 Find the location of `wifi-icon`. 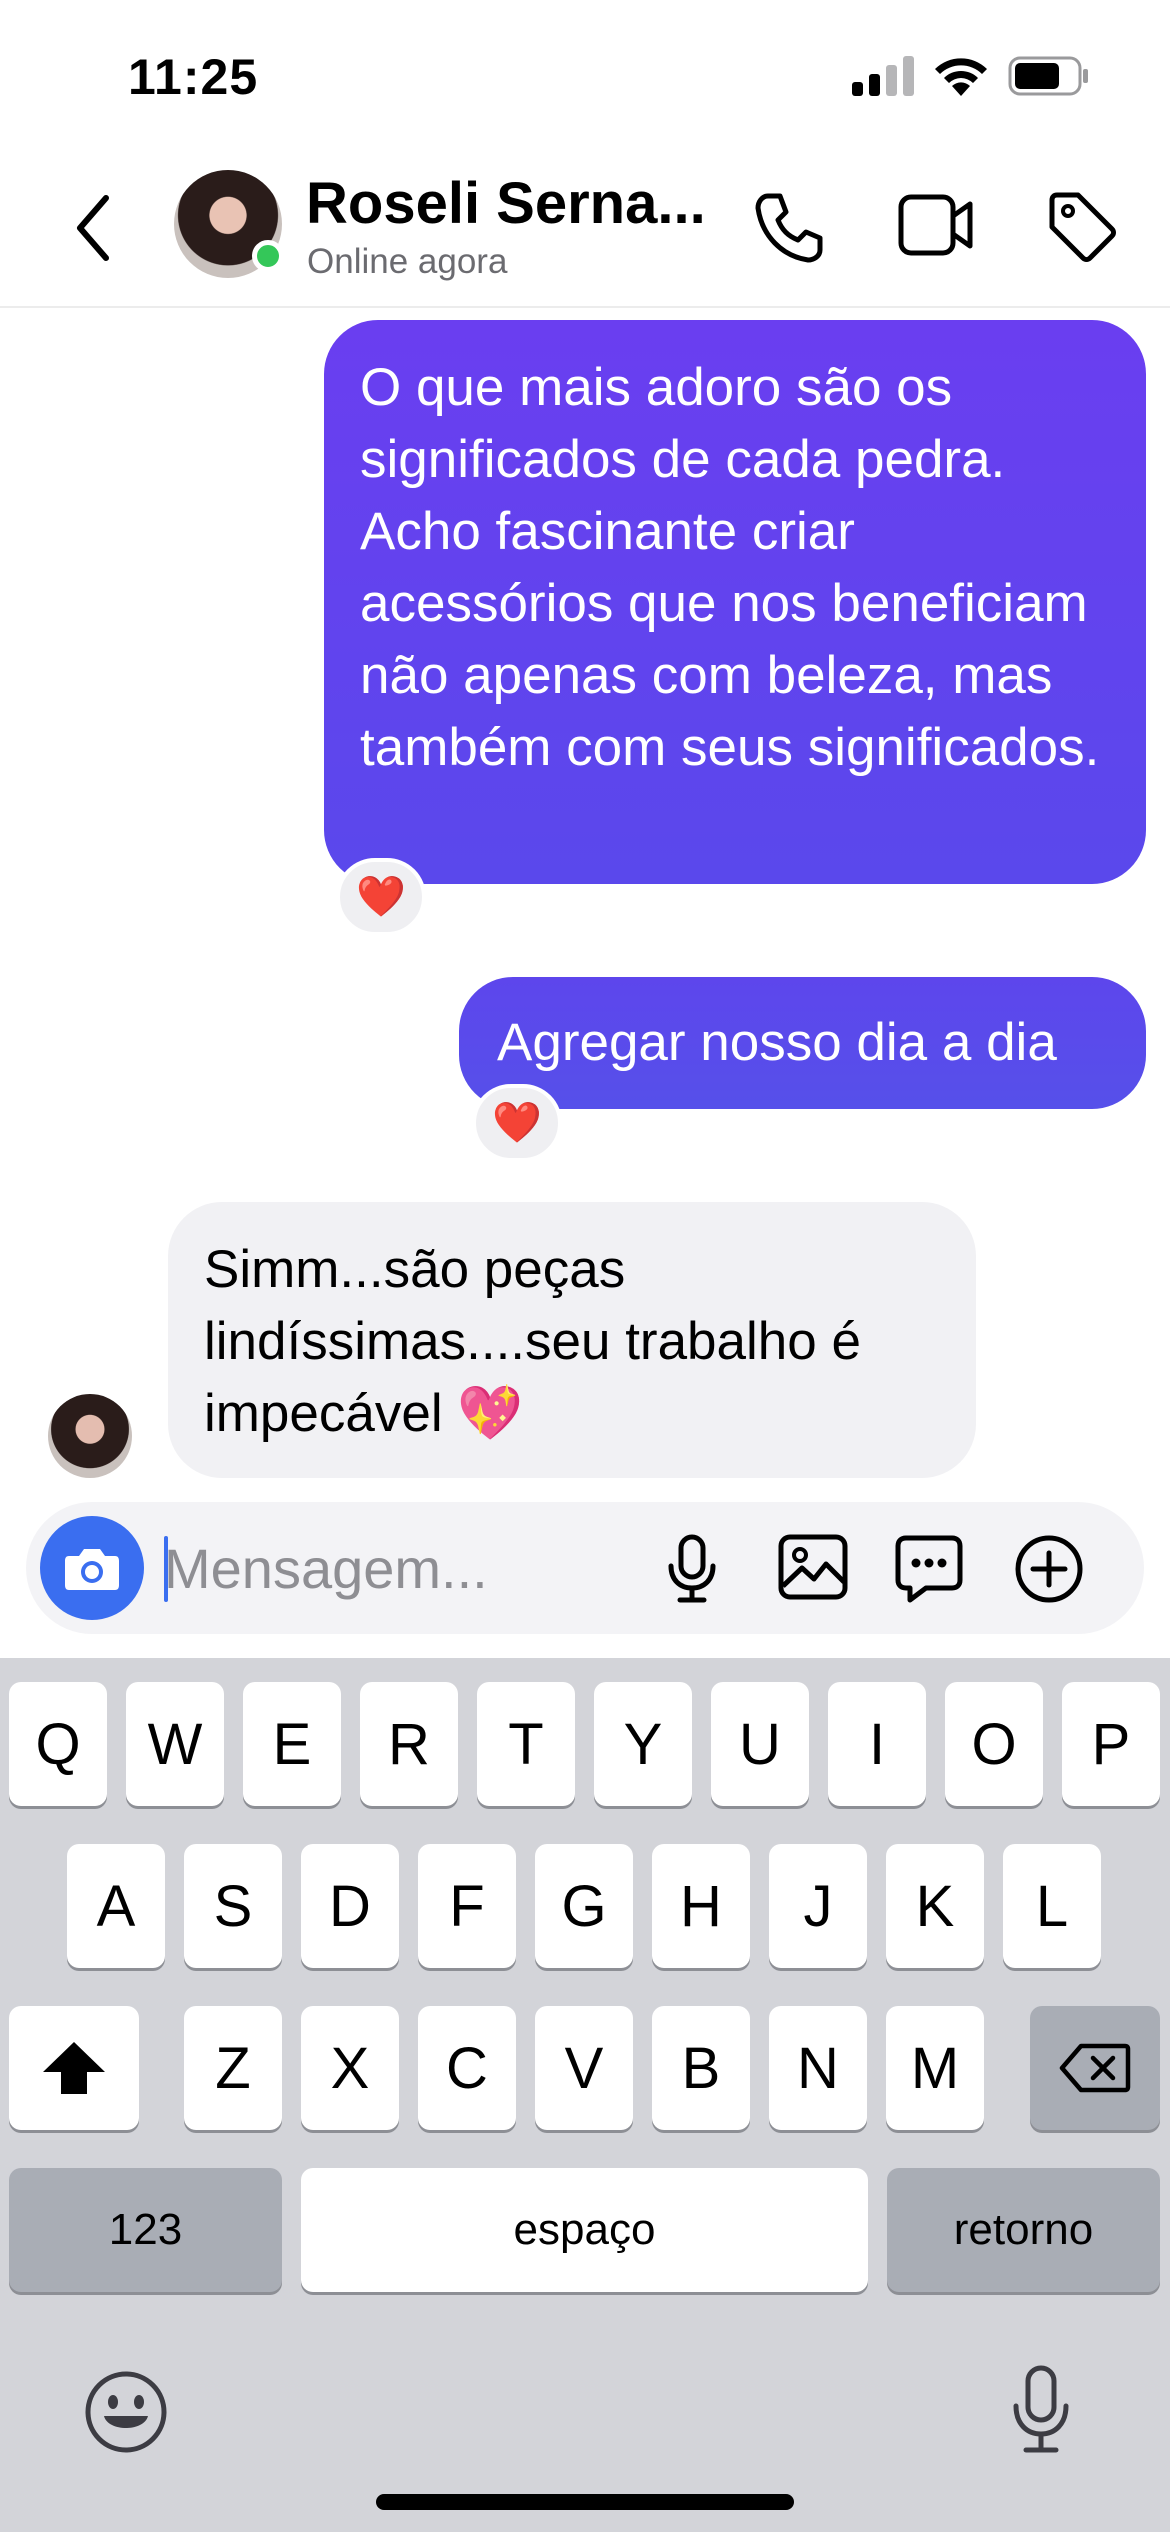

wifi-icon is located at coordinates (961, 77).